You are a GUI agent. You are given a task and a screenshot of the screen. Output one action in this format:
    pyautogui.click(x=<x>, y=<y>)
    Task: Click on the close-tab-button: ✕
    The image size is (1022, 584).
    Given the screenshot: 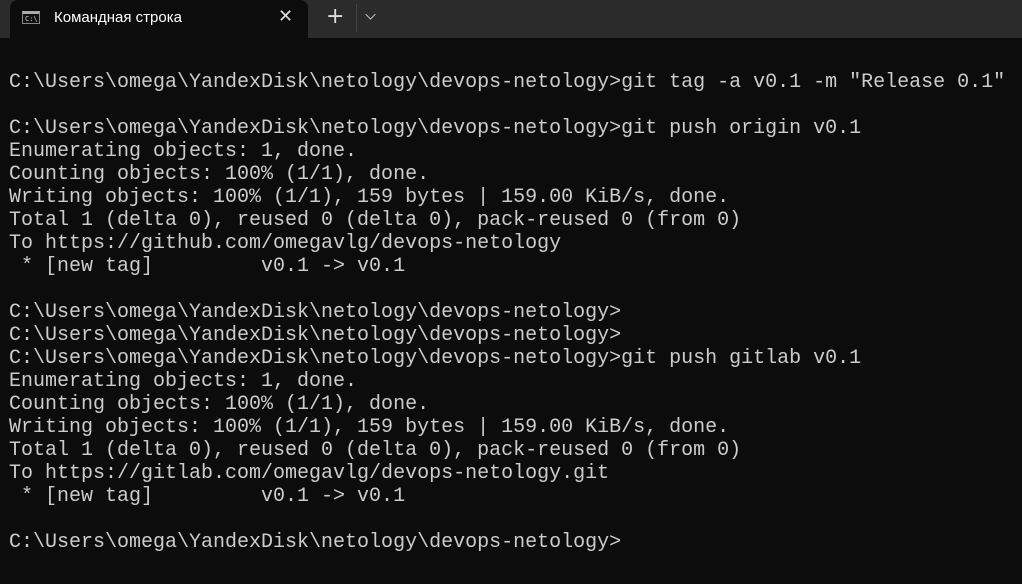 What is the action you would take?
    pyautogui.click(x=285, y=16)
    